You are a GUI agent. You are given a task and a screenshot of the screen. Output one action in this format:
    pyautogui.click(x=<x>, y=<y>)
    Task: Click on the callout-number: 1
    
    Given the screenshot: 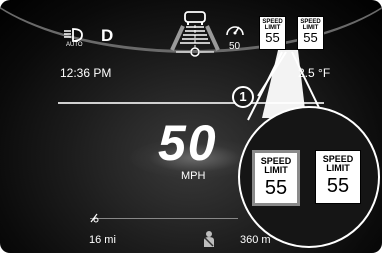 What is the action you would take?
    pyautogui.click(x=243, y=96)
    